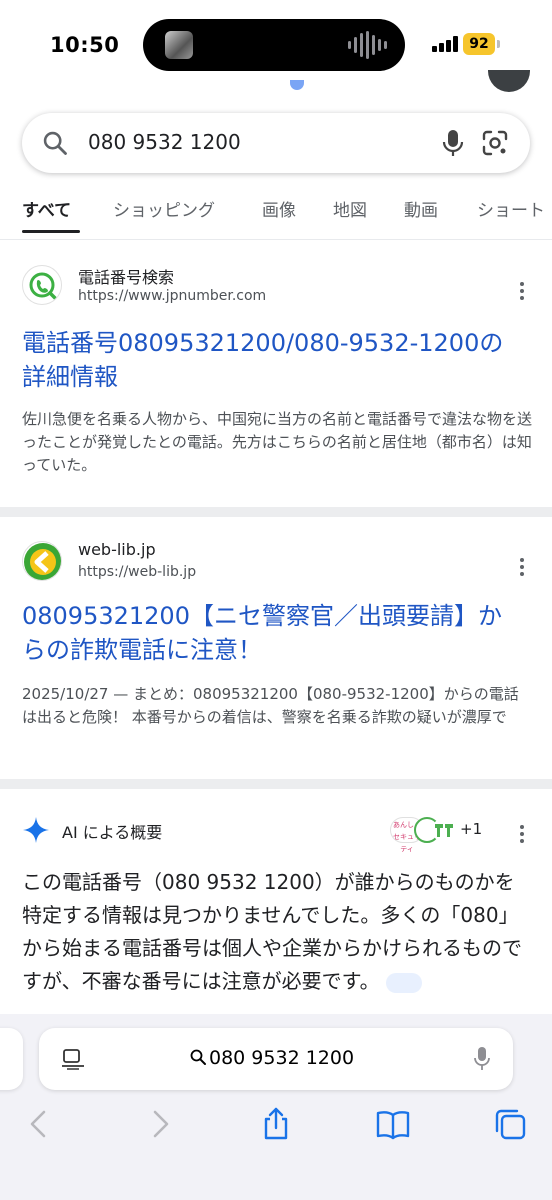 This screenshot has height=1200, width=552. I want to click on tab-videos: 動画, so click(421, 208).